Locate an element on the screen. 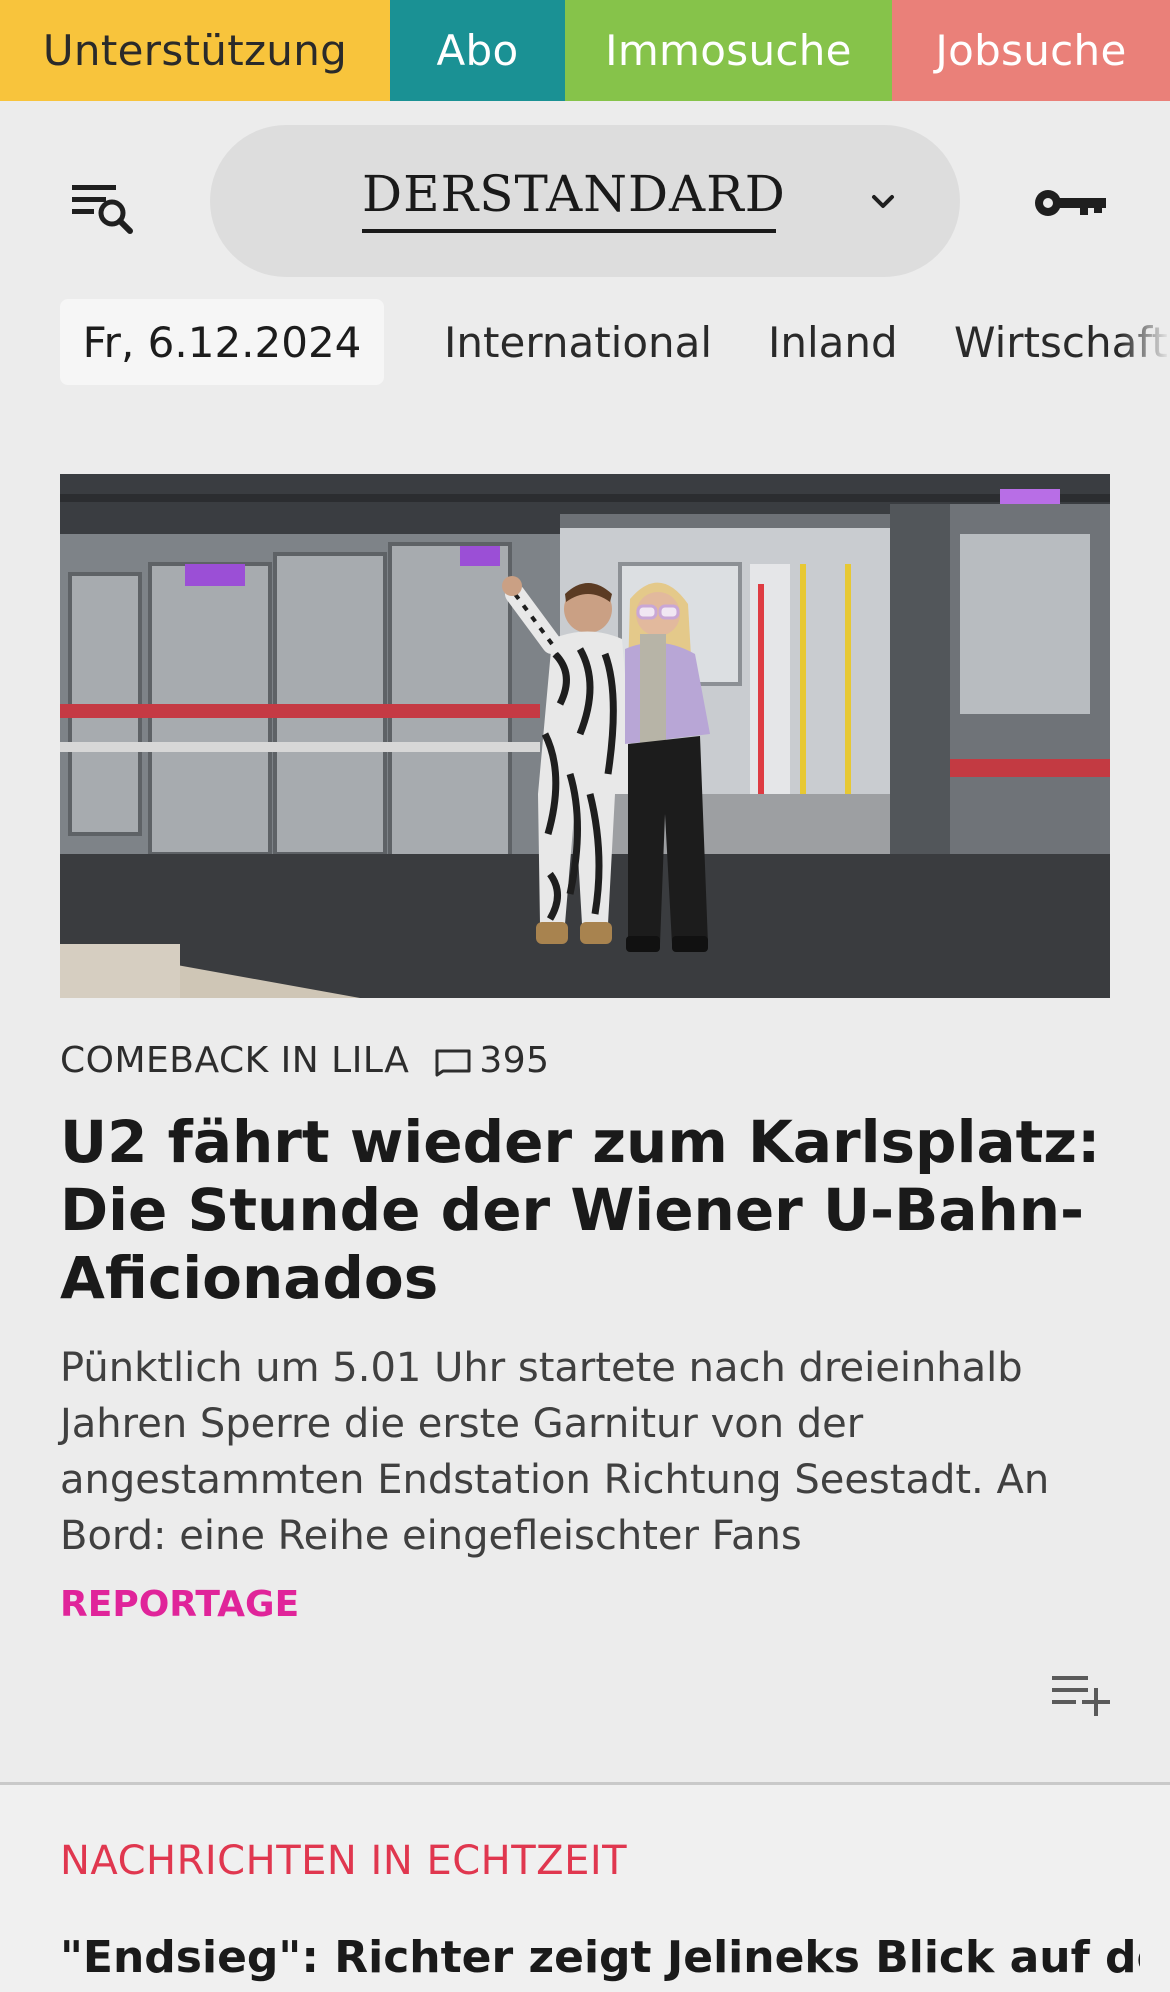  comment-count: 395 is located at coordinates (514, 1060).